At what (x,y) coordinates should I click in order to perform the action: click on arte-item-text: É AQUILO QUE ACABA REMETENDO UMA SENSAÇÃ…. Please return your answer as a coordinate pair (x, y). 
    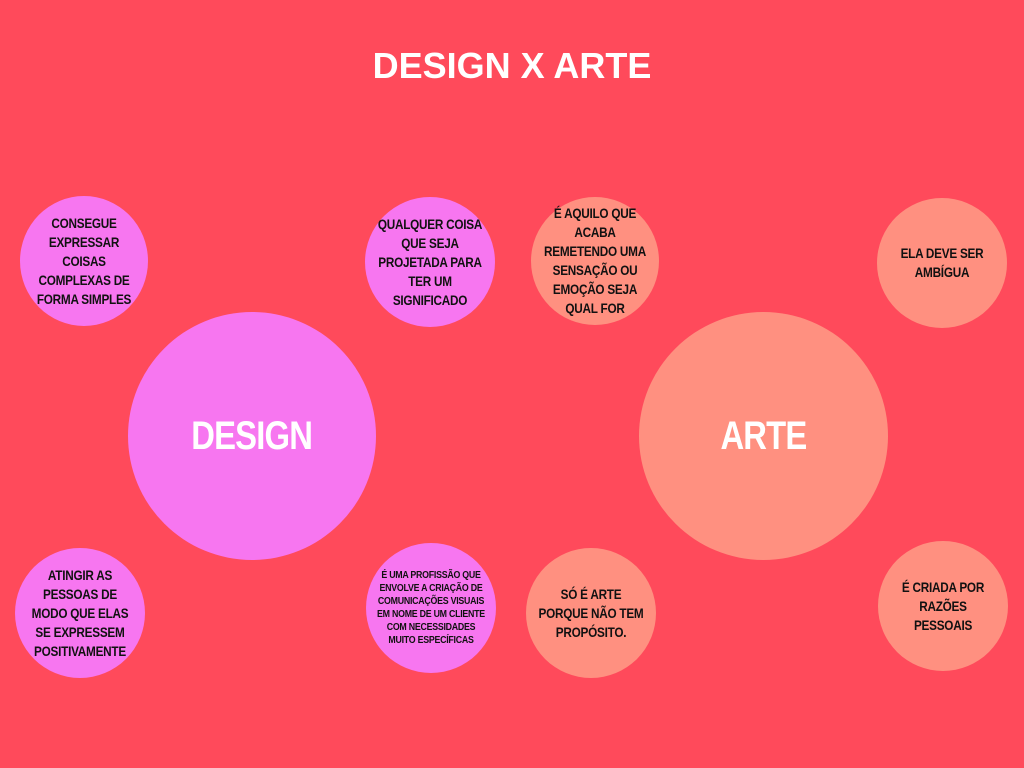
    Looking at the image, I should click on (595, 260).